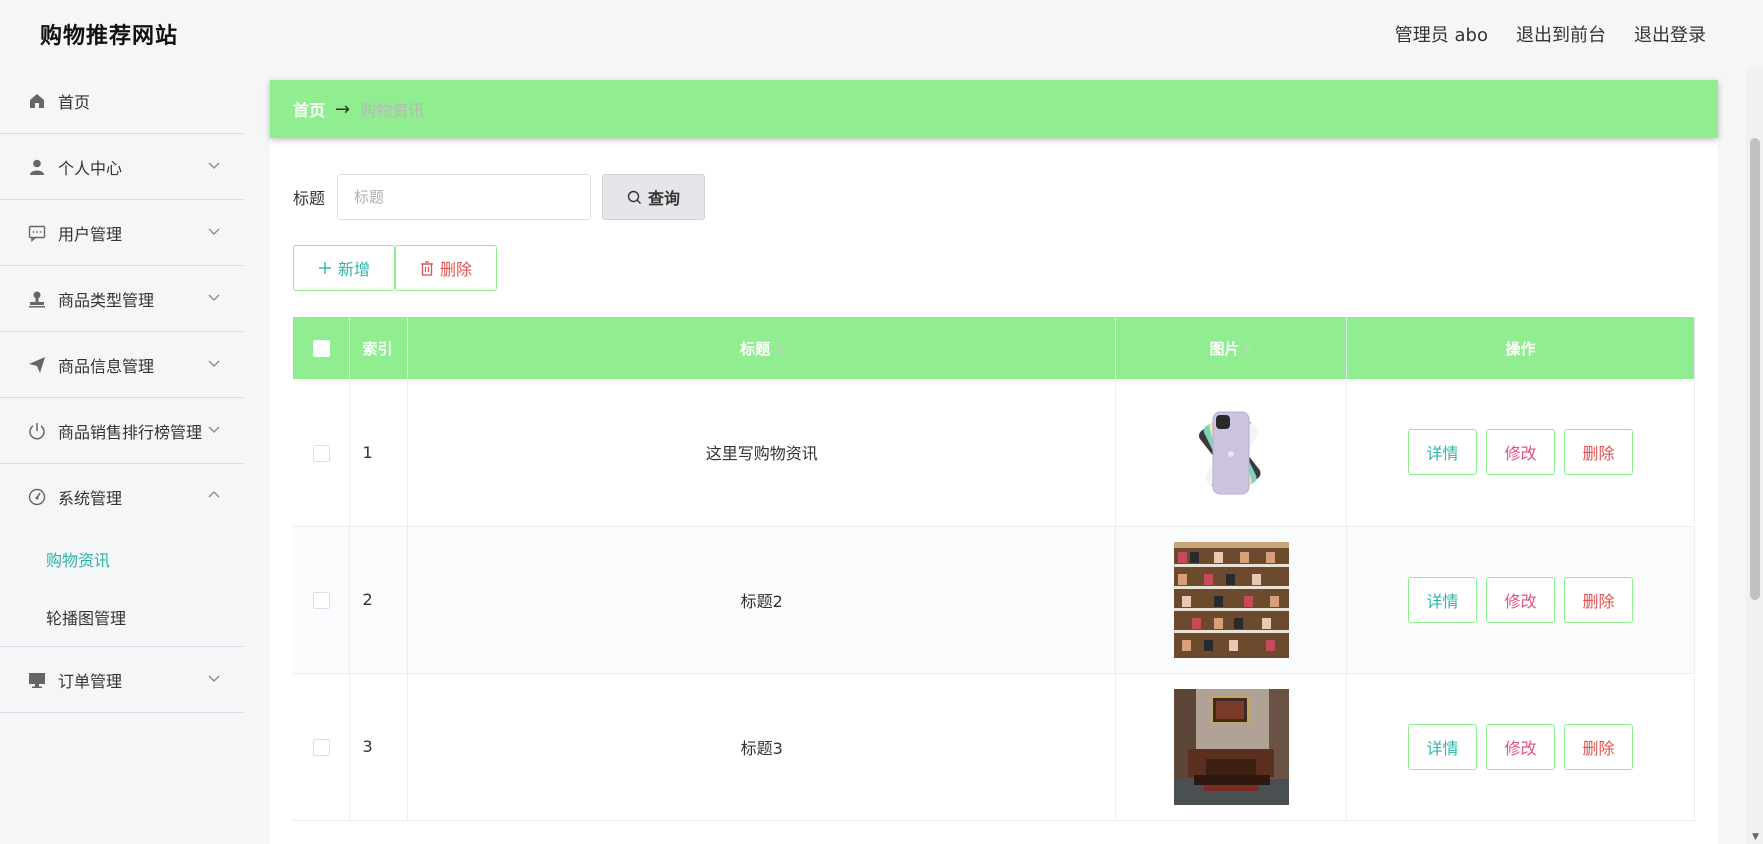 The height and width of the screenshot is (844, 1763). What do you see at coordinates (664, 198) in the screenshot?
I see `query-button-label: 查询` at bounding box center [664, 198].